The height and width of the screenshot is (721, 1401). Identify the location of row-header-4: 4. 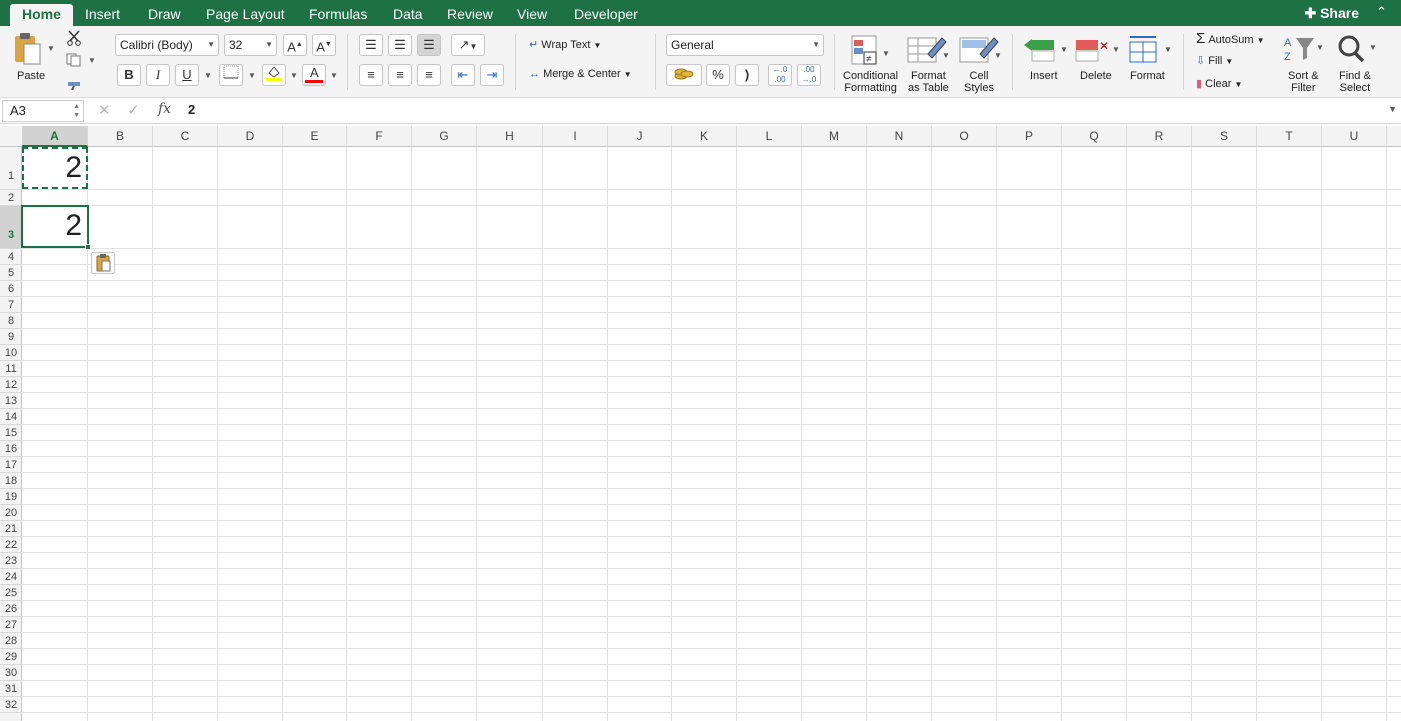
(11, 257).